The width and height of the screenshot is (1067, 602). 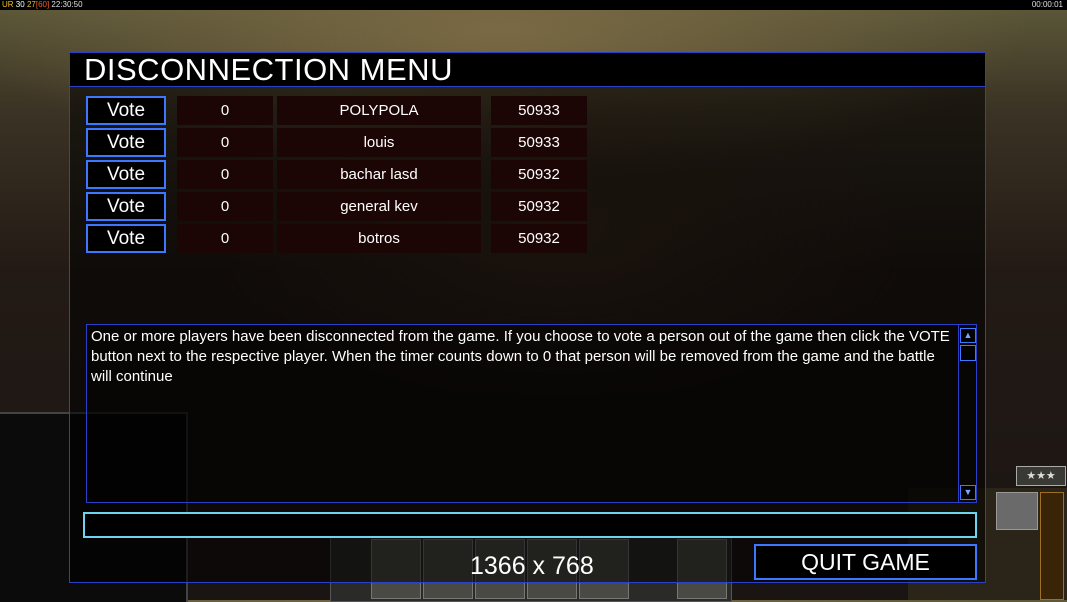 I want to click on ur-label: UR, so click(x=8, y=4).